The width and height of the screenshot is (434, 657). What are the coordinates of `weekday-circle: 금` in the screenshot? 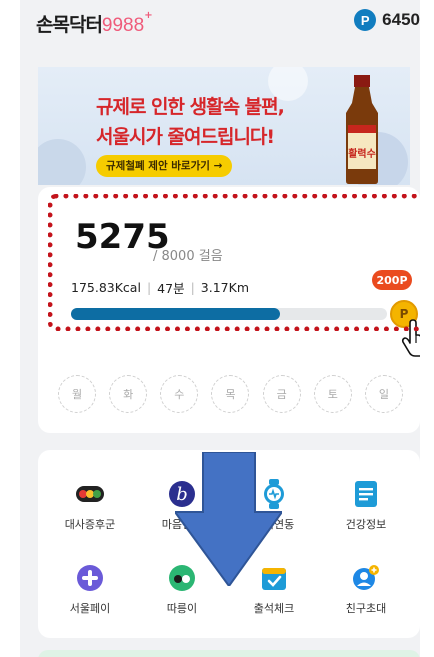 It's located at (281, 394).